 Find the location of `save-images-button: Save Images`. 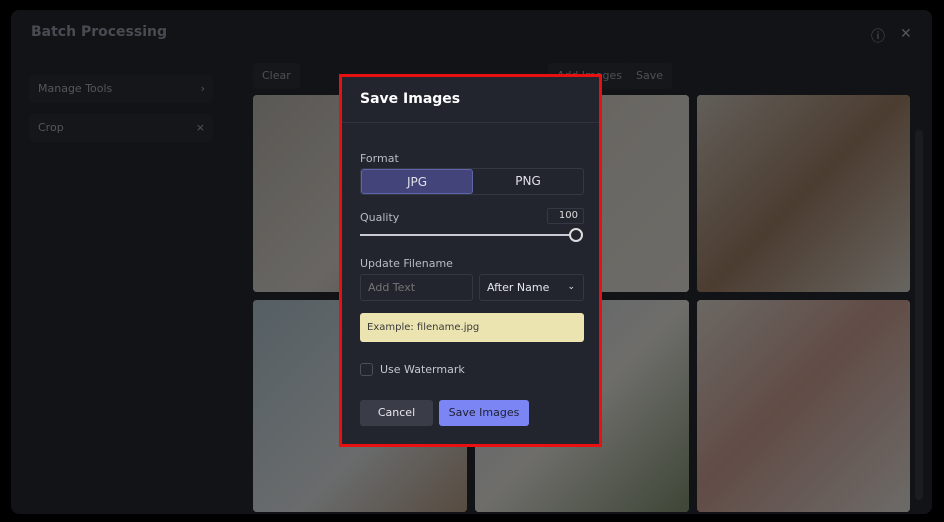

save-images-button: Save Images is located at coordinates (484, 413).